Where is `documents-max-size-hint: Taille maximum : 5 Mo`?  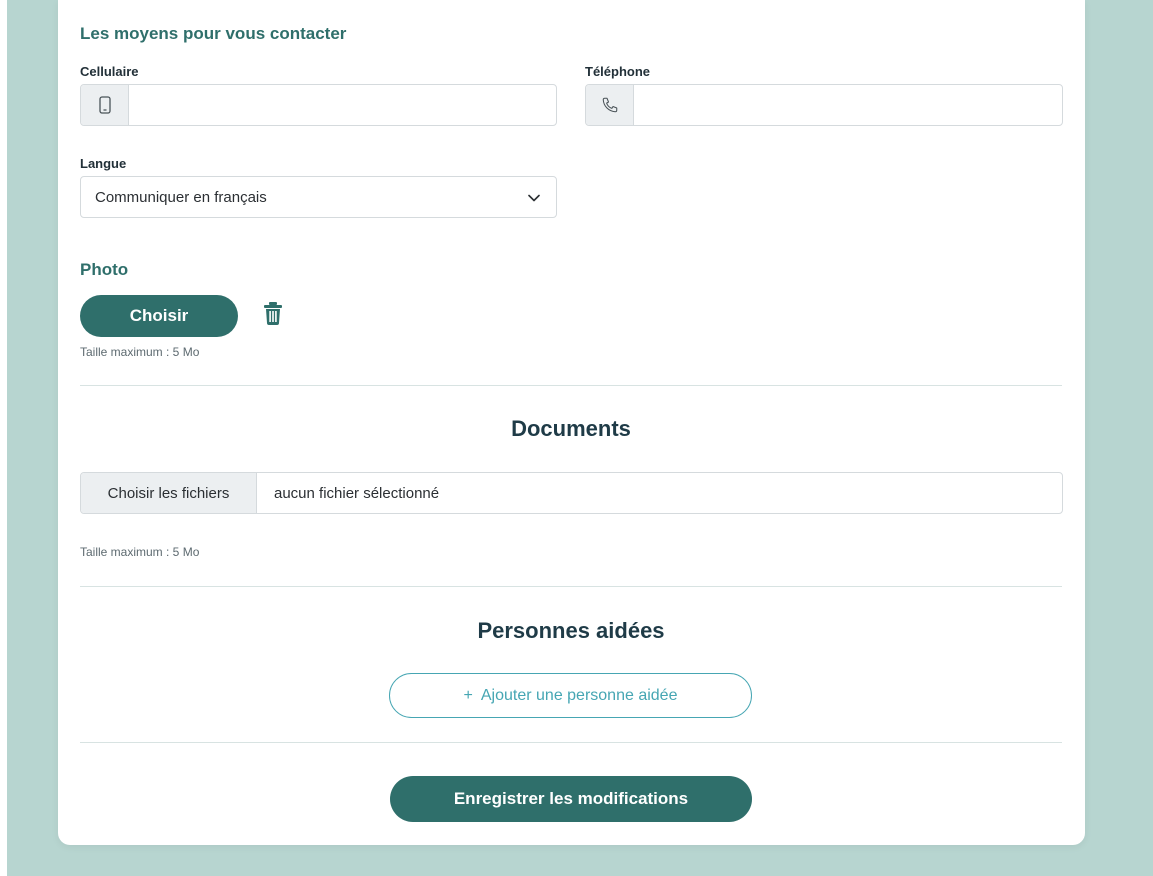 documents-max-size-hint: Taille maximum : 5 Mo is located at coordinates (140, 552).